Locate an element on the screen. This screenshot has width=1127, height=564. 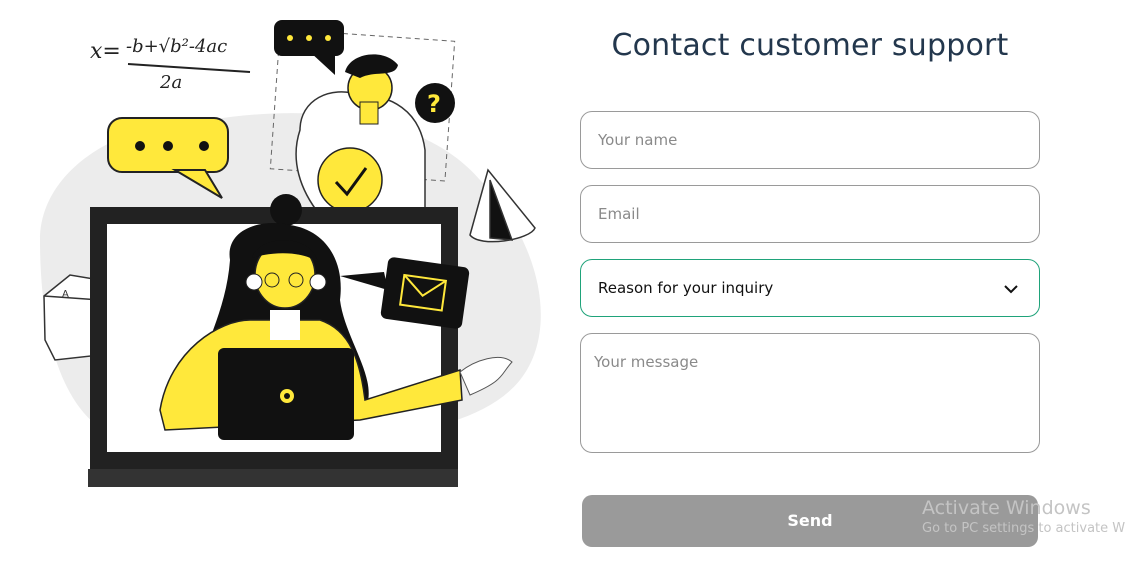
formula-sketch: x= -b+√b²-4ac 2a is located at coordinates (170, 64).